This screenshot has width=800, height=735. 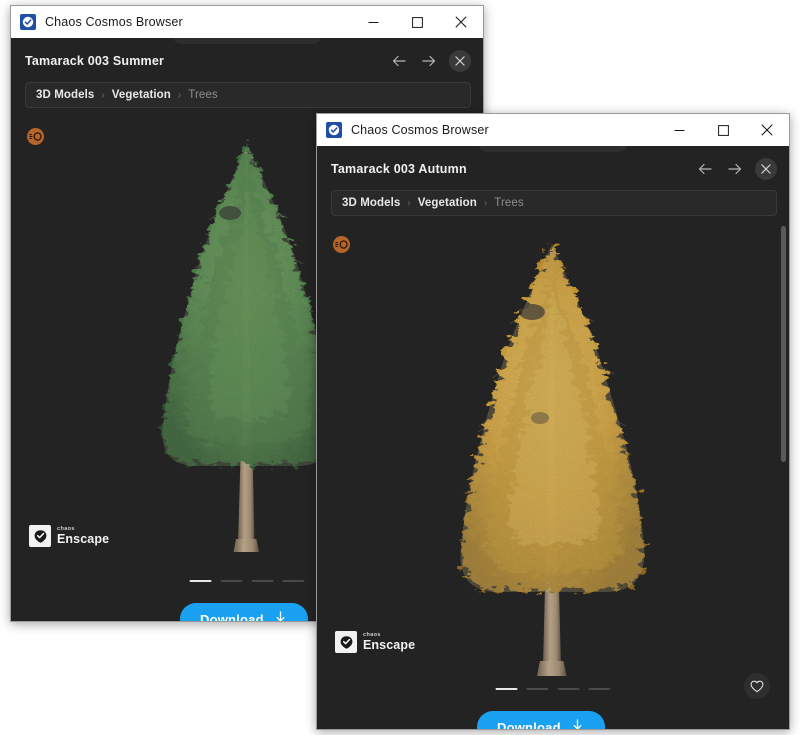 What do you see at coordinates (783, 344) in the screenshot?
I see `scrollbar-thumb` at bounding box center [783, 344].